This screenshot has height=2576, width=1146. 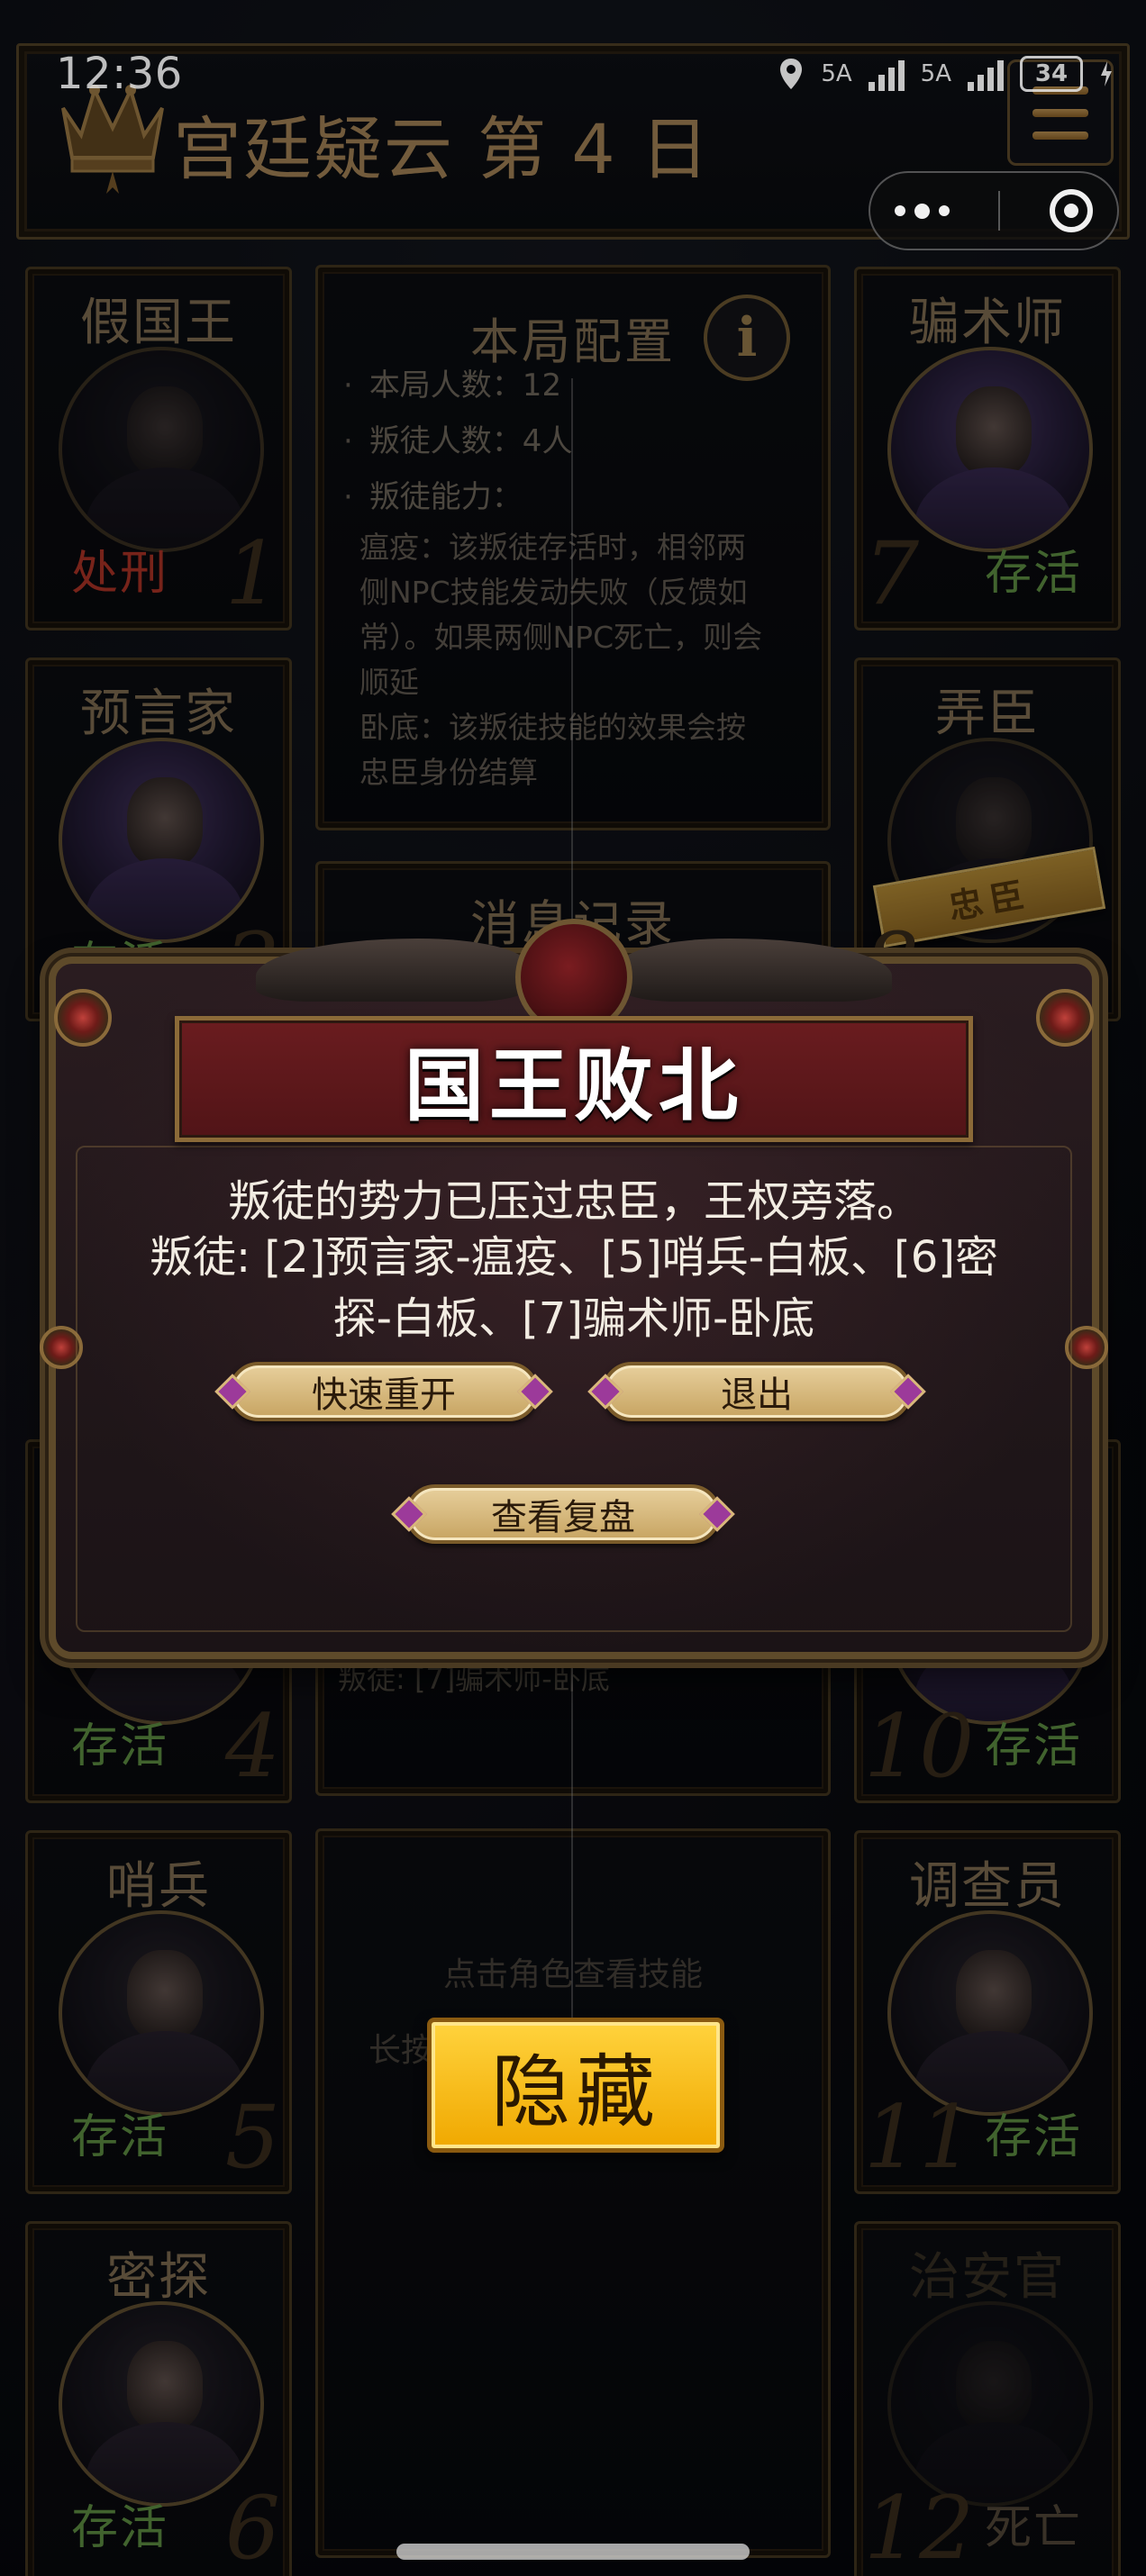 I want to click on exit-button: 退出, so click(x=757, y=1391).